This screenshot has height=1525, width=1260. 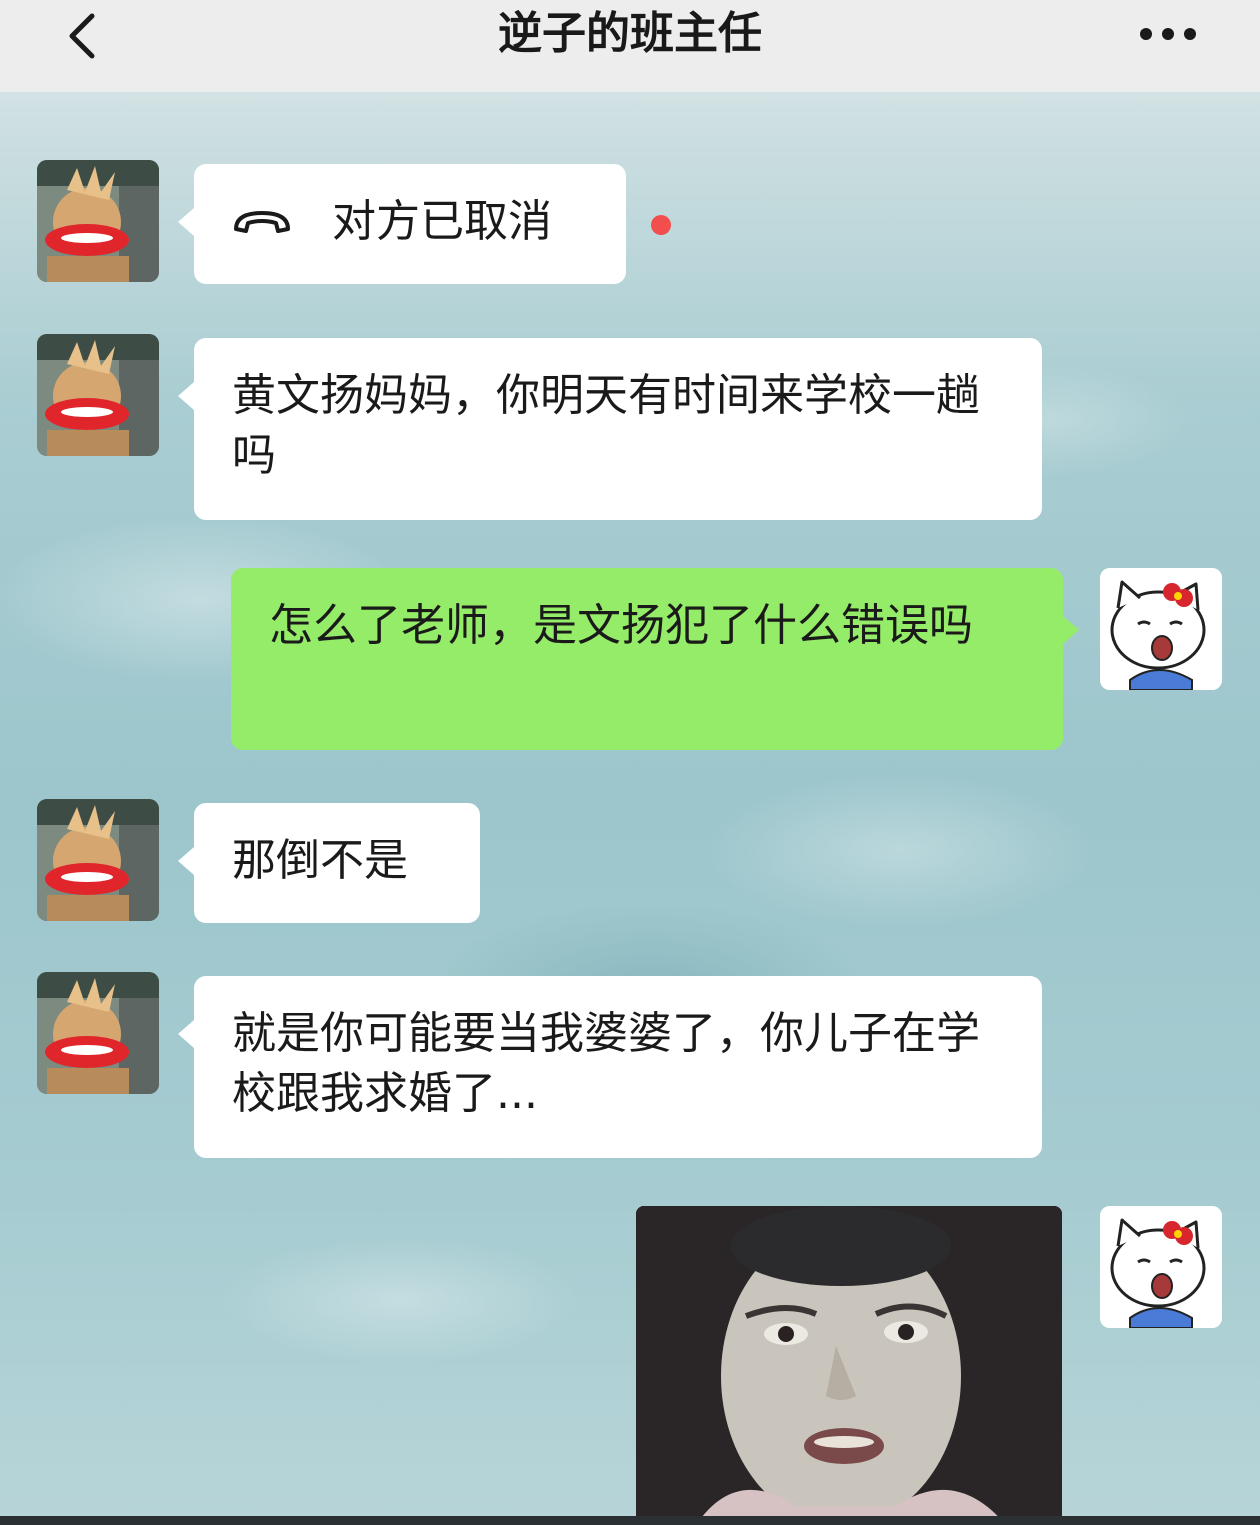 What do you see at coordinates (661, 225) in the screenshot?
I see `unread-indicator` at bounding box center [661, 225].